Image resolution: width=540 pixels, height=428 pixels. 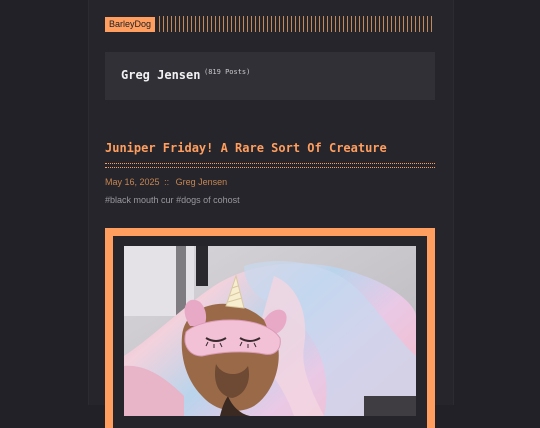 I want to click on title-divider, so click(x=270, y=165).